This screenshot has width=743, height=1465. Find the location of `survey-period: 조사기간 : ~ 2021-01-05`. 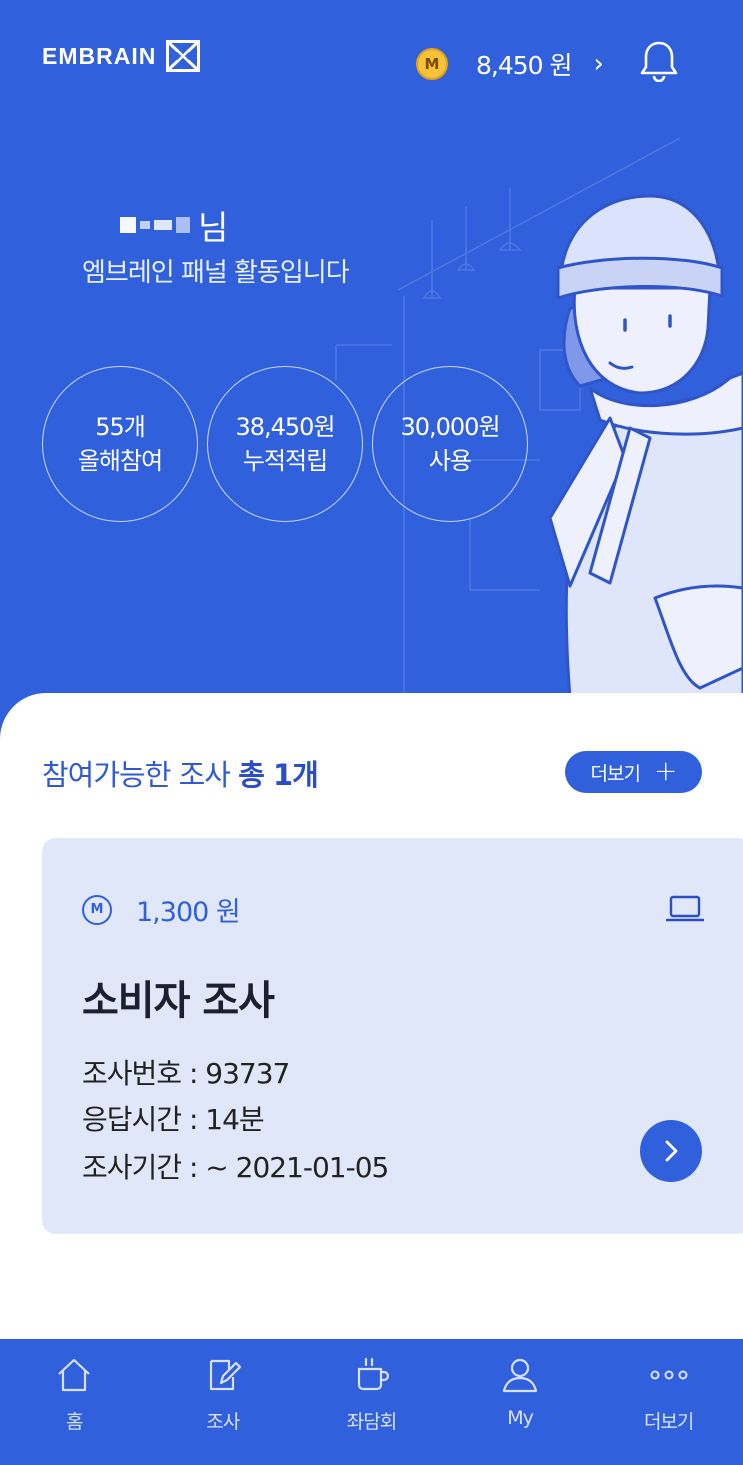

survey-period: 조사기간 : ~ 2021-01-05 is located at coordinates (235, 1167).